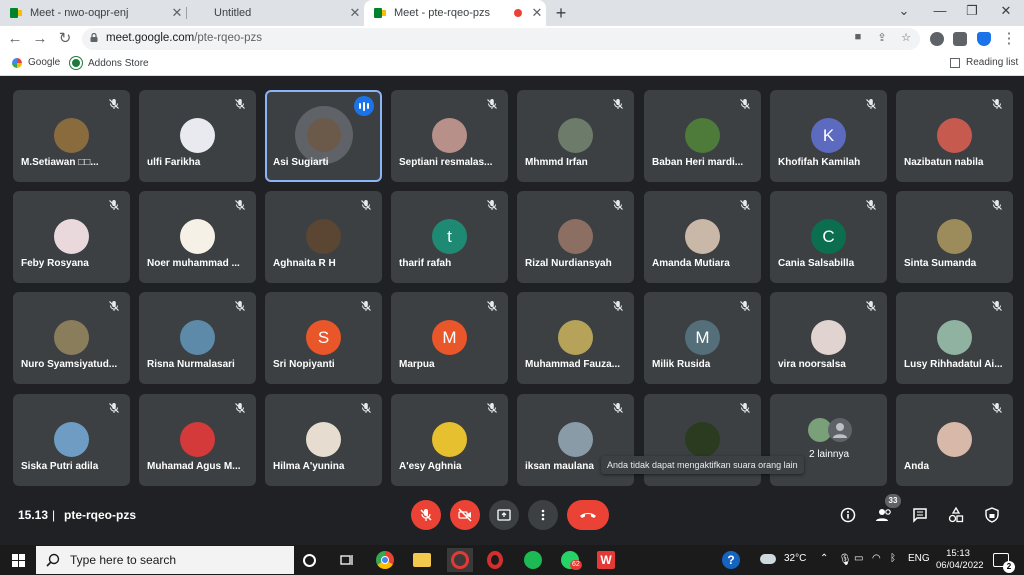  What do you see at coordinates (1009, 39) in the screenshot?
I see `chrome-menu-icon: ⋮` at bounding box center [1009, 39].